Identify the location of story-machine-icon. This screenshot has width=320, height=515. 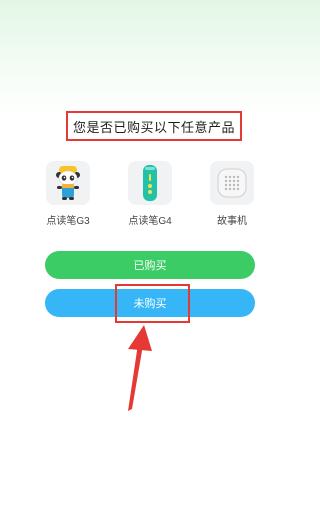
(232, 183).